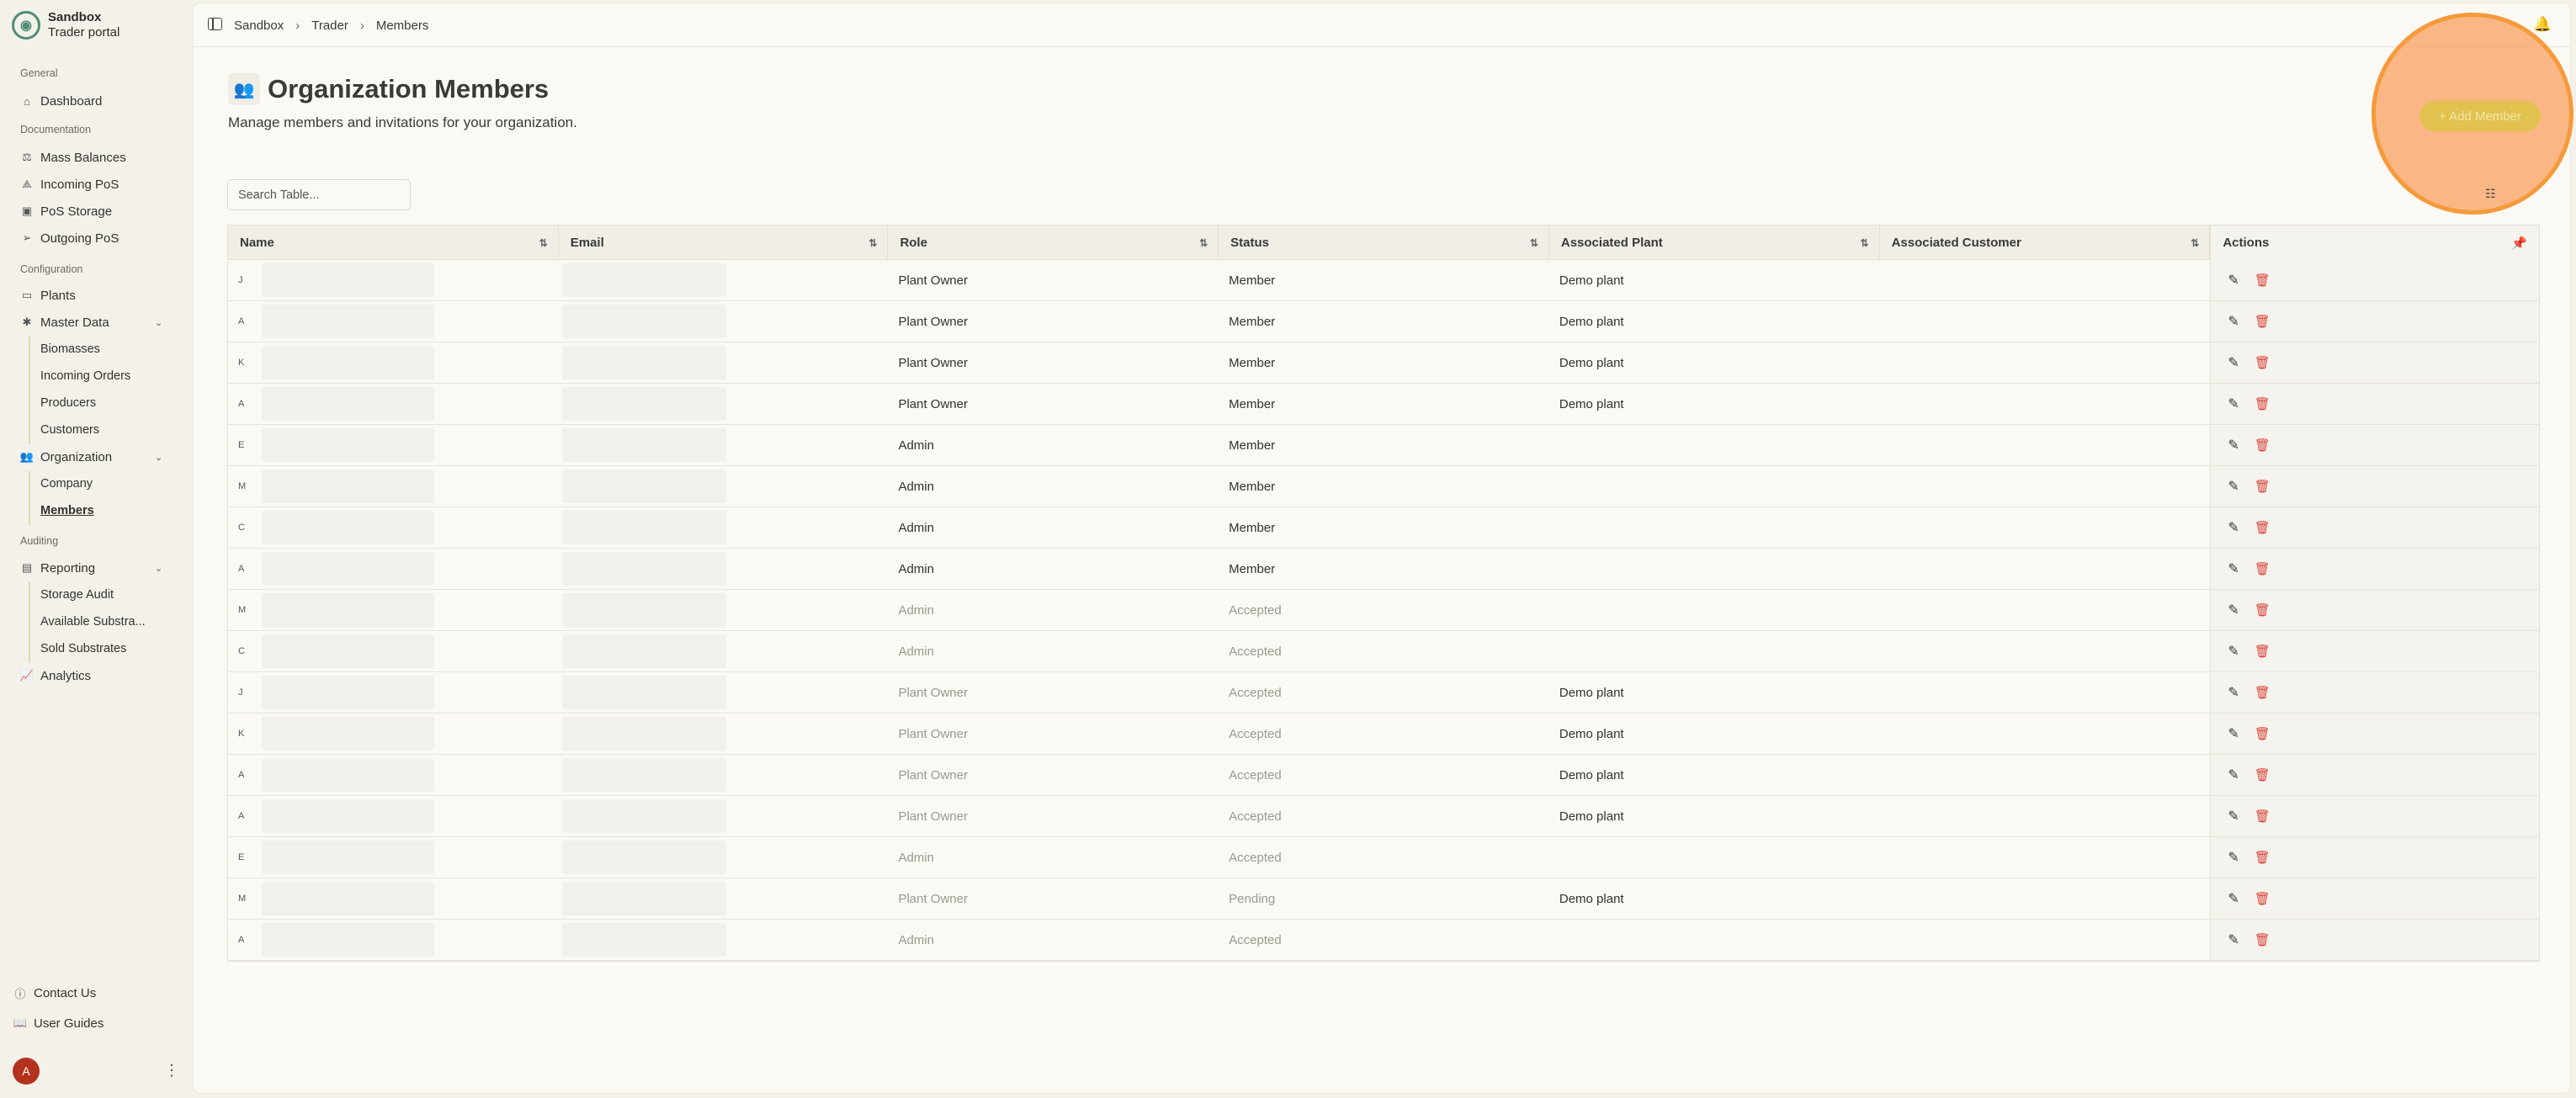 The width and height of the screenshot is (2576, 1098). Describe the element at coordinates (77, 595) in the screenshot. I see `sidebar-item-storage-audit: Storage Audit` at that location.